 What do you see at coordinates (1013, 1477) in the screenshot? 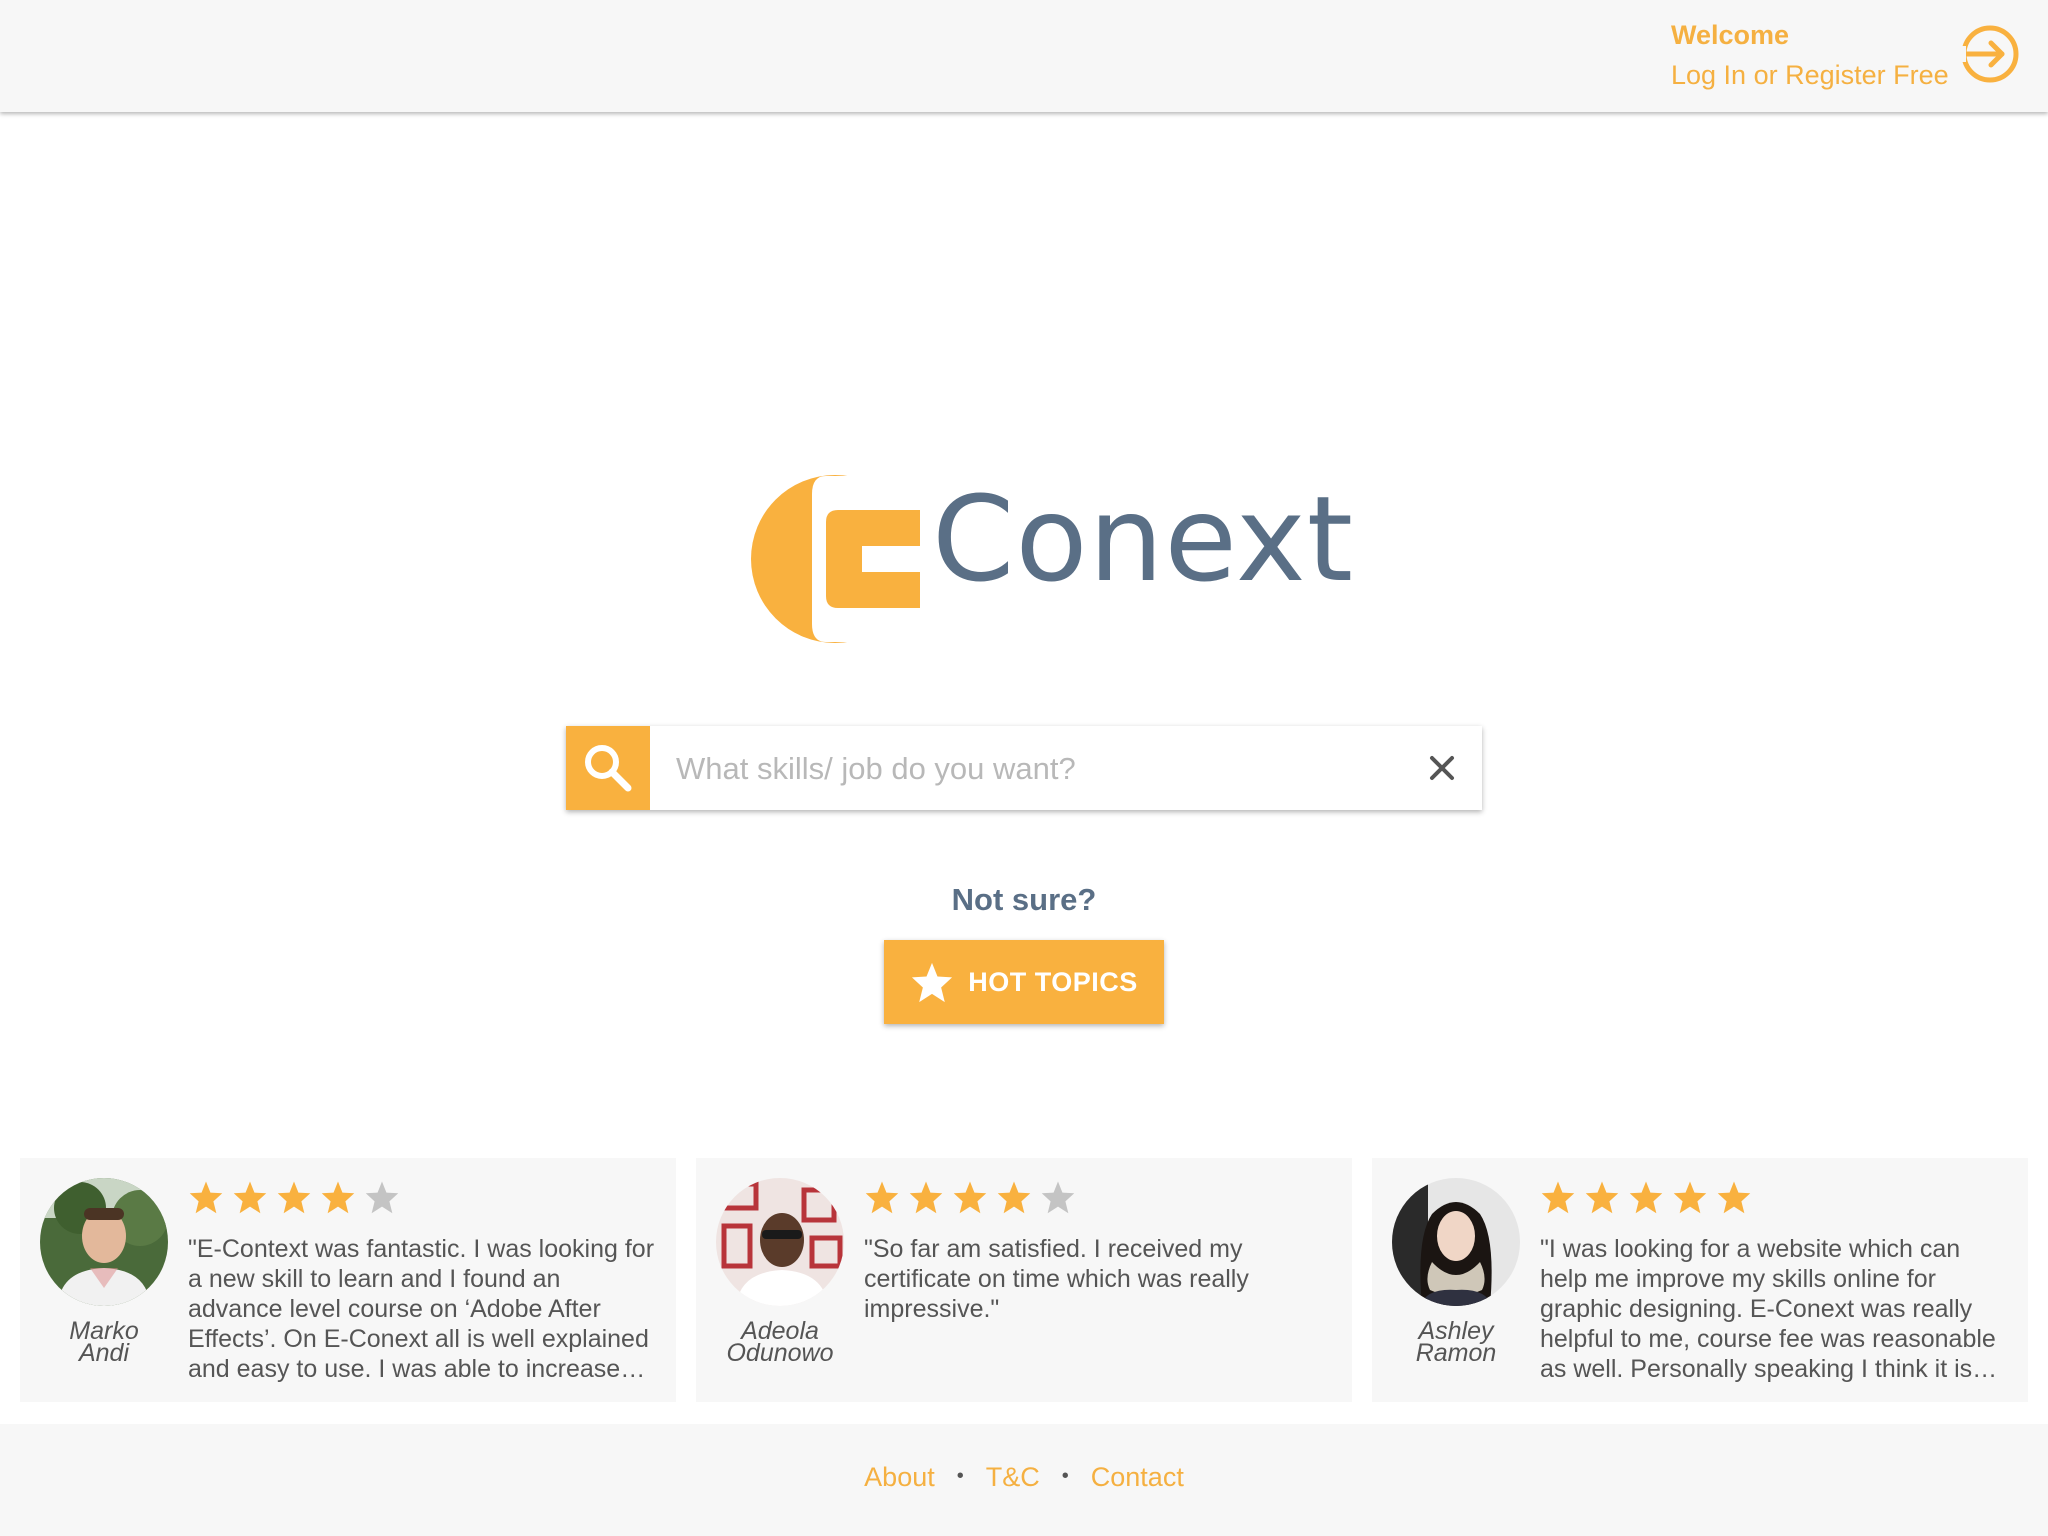
I see `footer-link-terms: T&C` at bounding box center [1013, 1477].